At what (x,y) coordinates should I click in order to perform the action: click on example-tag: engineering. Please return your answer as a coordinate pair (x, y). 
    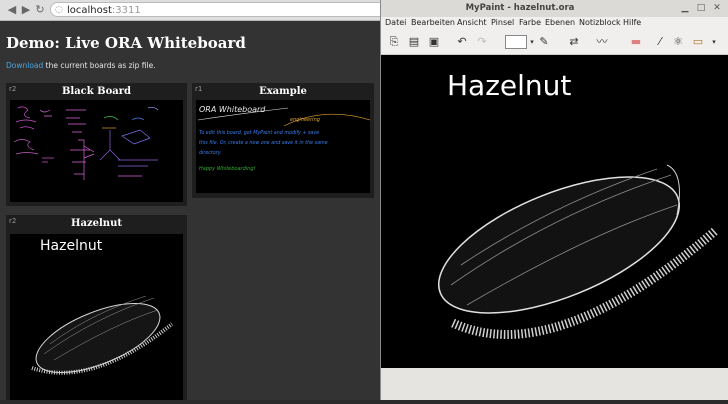
    Looking at the image, I should click on (305, 120).